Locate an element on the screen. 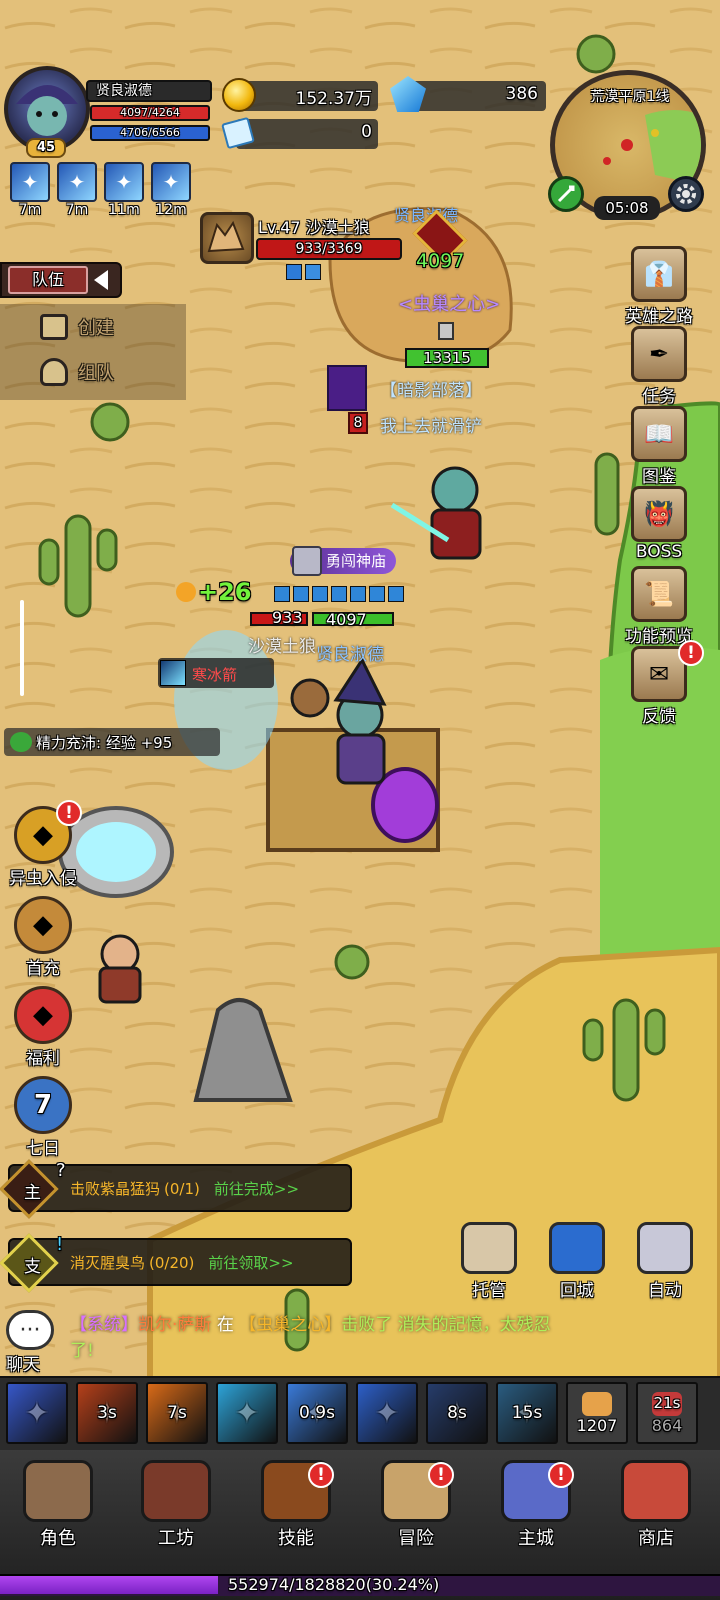  nav-label: 主城 is located at coordinates (536, 1538).